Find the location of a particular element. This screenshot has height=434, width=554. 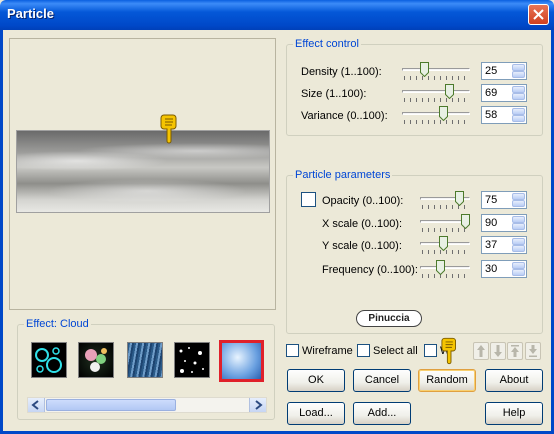

window-title: Particle is located at coordinates (30, 13).